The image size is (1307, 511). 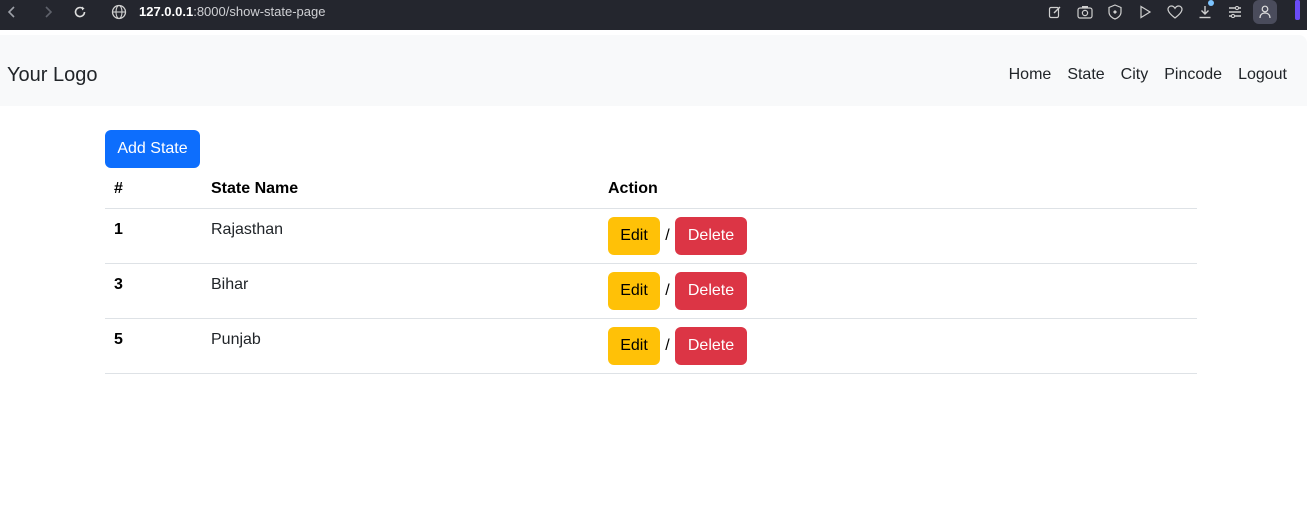 I want to click on table-row: 1 Rajasthan Edit / Delete, so click(x=651, y=236).